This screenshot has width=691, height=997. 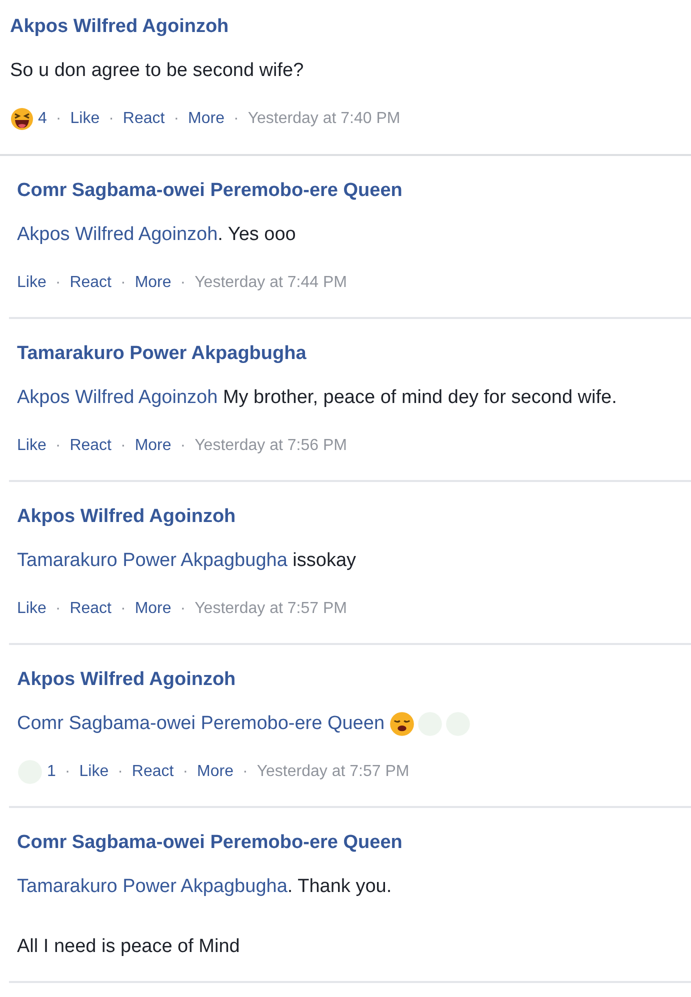 I want to click on comment-text: So u don agree to be second wife?, so click(x=157, y=71).